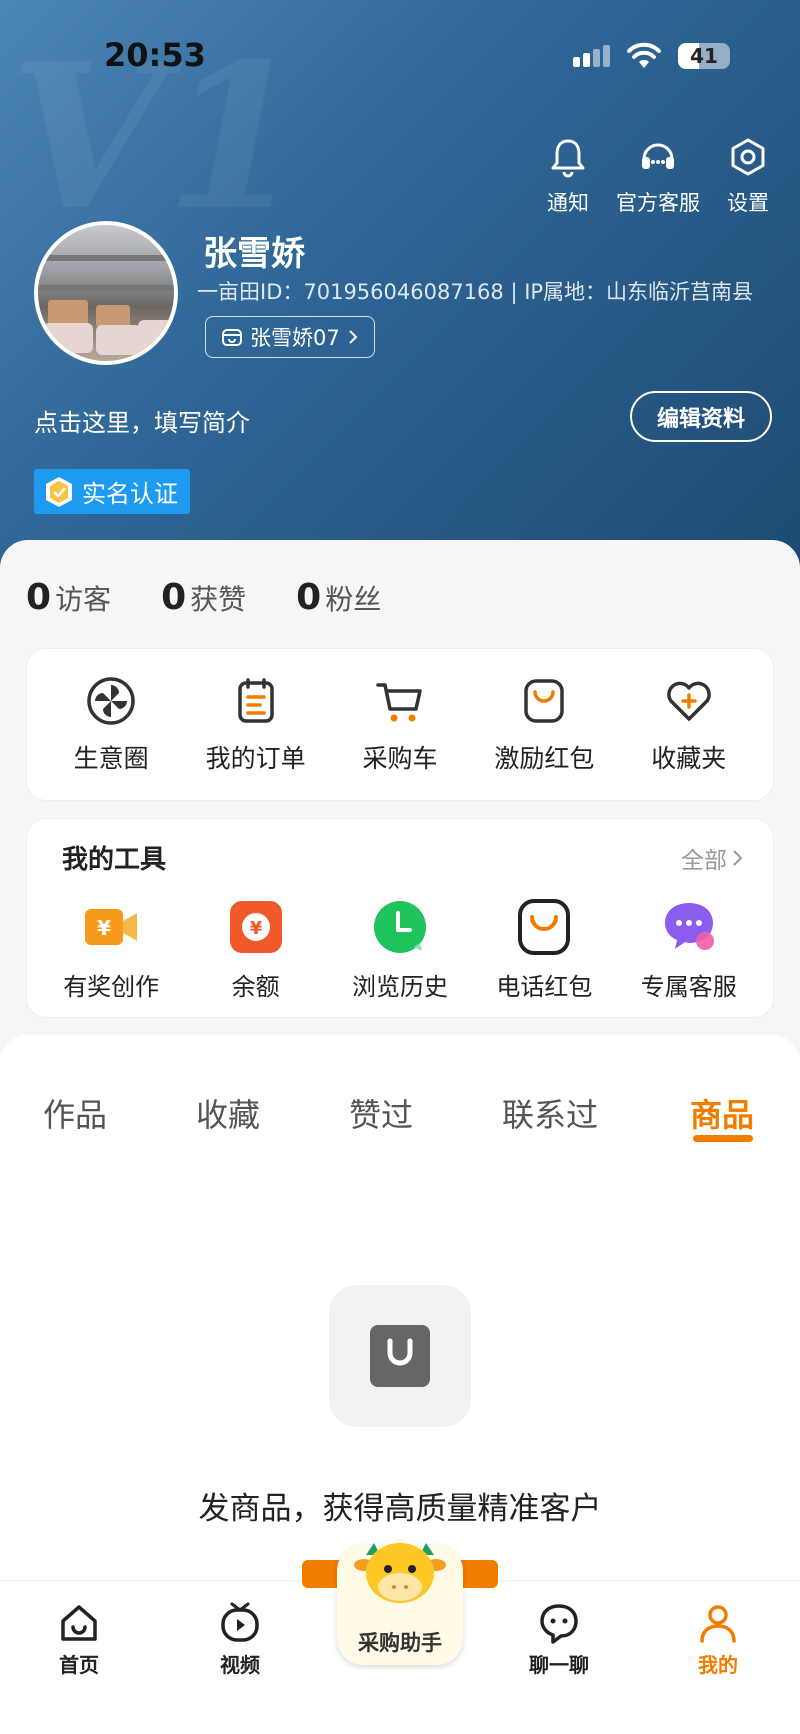 The image size is (800, 1734). What do you see at coordinates (550, 1113) in the screenshot?
I see `tab-contacted: 联系过` at bounding box center [550, 1113].